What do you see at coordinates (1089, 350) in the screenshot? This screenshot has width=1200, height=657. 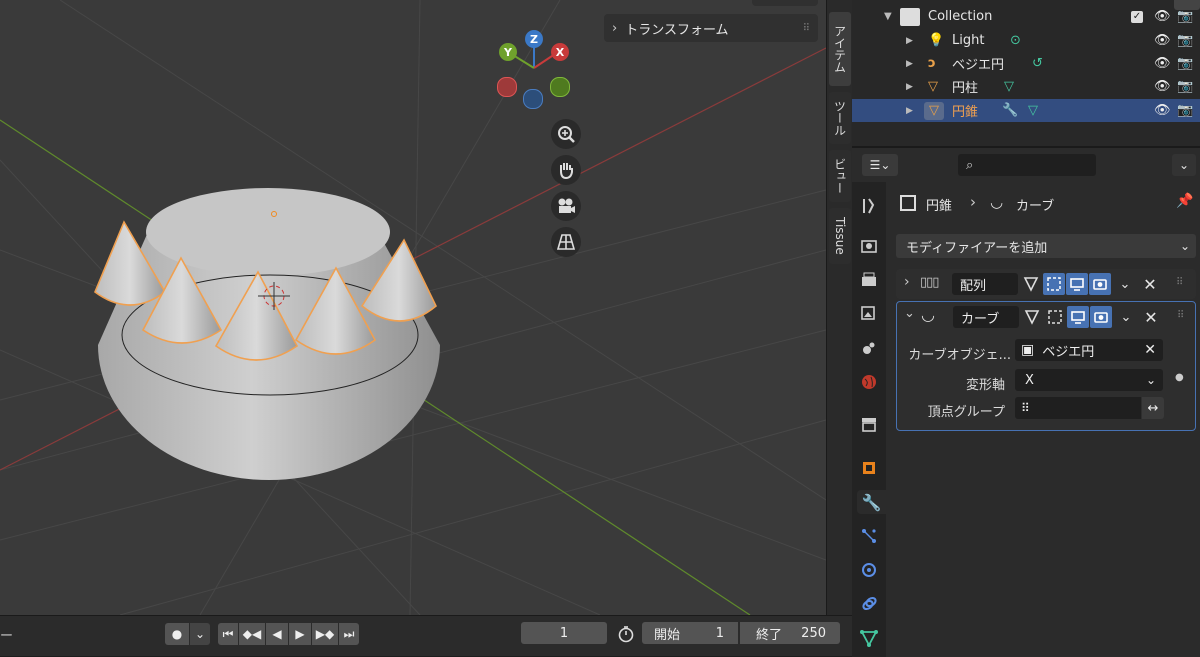 I see `curve-object-field: ▣ ベジエ円 ✕` at bounding box center [1089, 350].